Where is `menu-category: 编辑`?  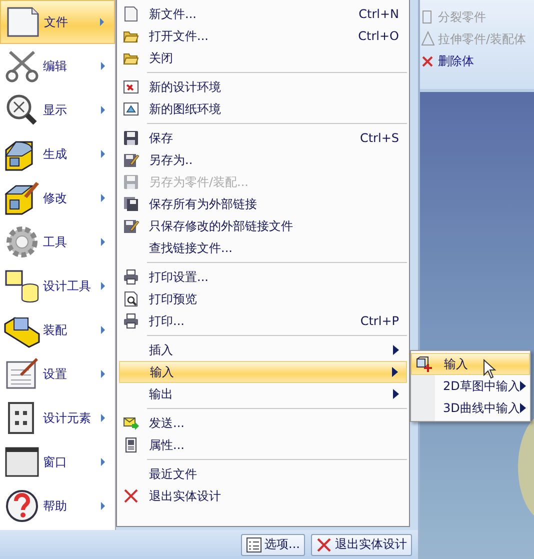
menu-category: 编辑 is located at coordinates (57, 66).